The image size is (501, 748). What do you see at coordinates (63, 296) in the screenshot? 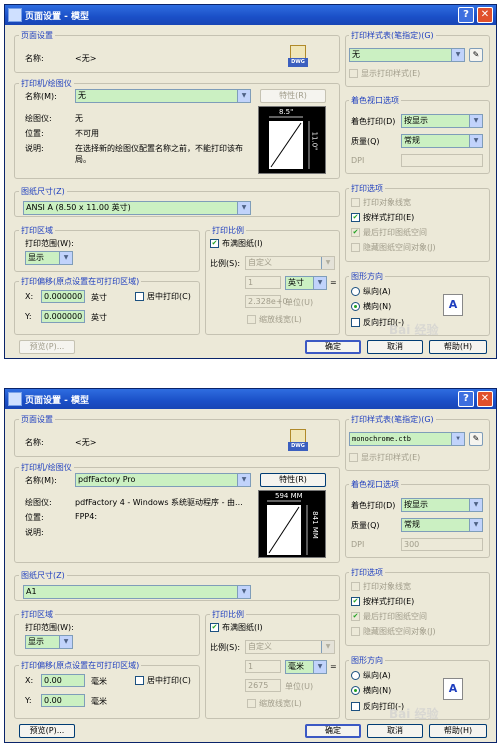
I see `offset-x-field: 0.000000` at bounding box center [63, 296].